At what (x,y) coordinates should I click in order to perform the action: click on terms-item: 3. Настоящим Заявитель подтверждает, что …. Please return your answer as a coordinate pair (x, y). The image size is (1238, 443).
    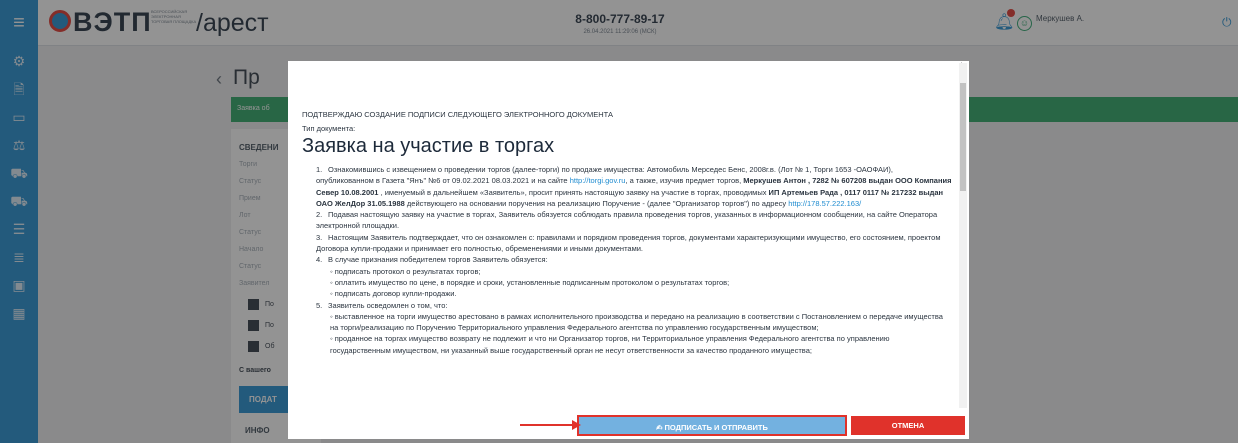
    Looking at the image, I should click on (628, 243).